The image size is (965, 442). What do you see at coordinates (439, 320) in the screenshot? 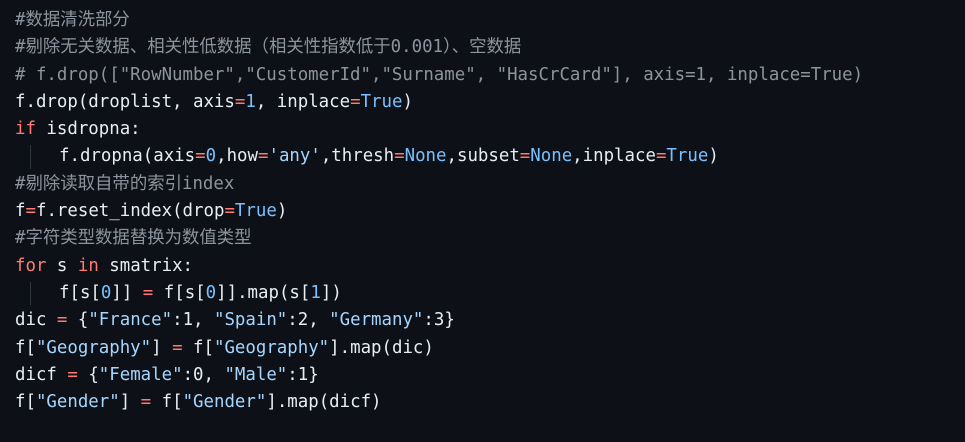
I see `code-token-plain: :3}` at bounding box center [439, 320].